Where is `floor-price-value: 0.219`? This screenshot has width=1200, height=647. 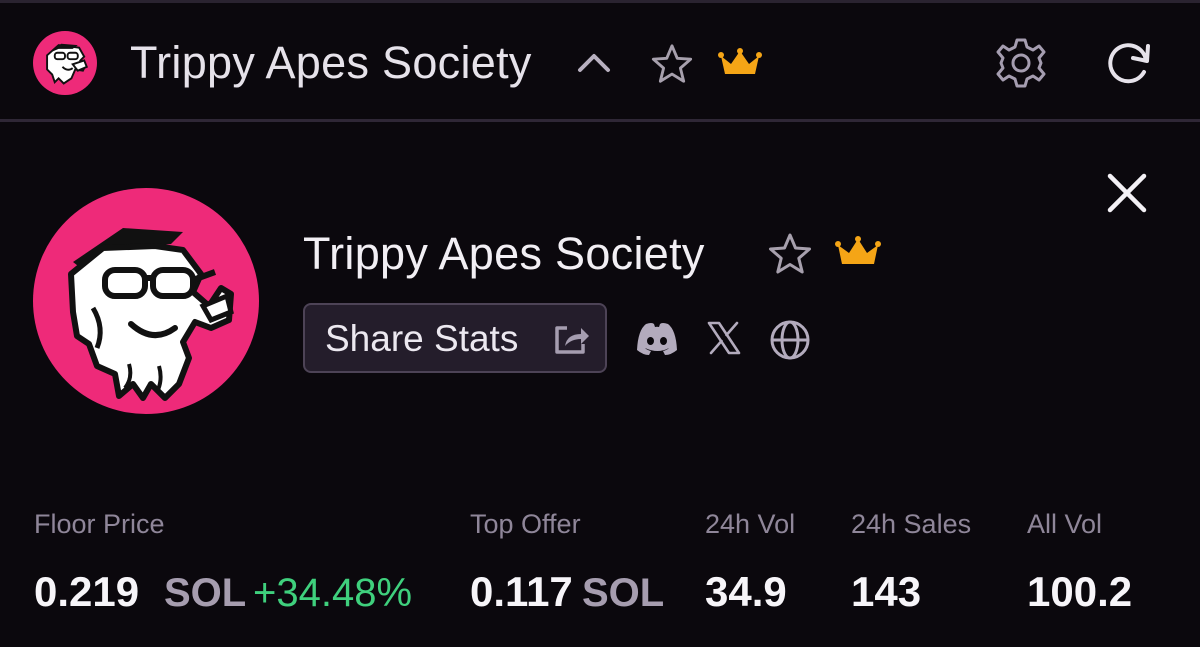 floor-price-value: 0.219 is located at coordinates (87, 591).